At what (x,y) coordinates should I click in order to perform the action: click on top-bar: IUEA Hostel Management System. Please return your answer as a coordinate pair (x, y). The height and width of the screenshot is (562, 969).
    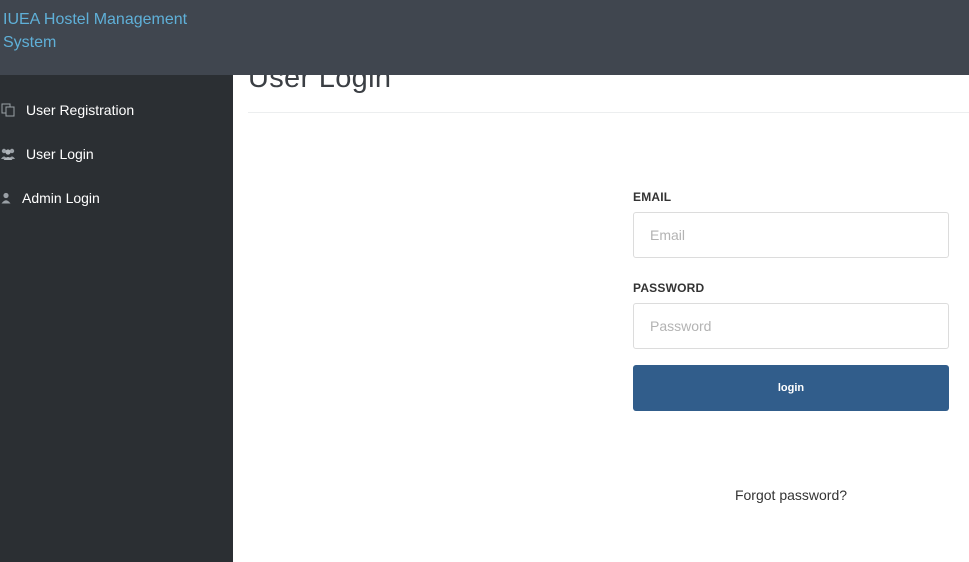
    Looking at the image, I should click on (484, 37).